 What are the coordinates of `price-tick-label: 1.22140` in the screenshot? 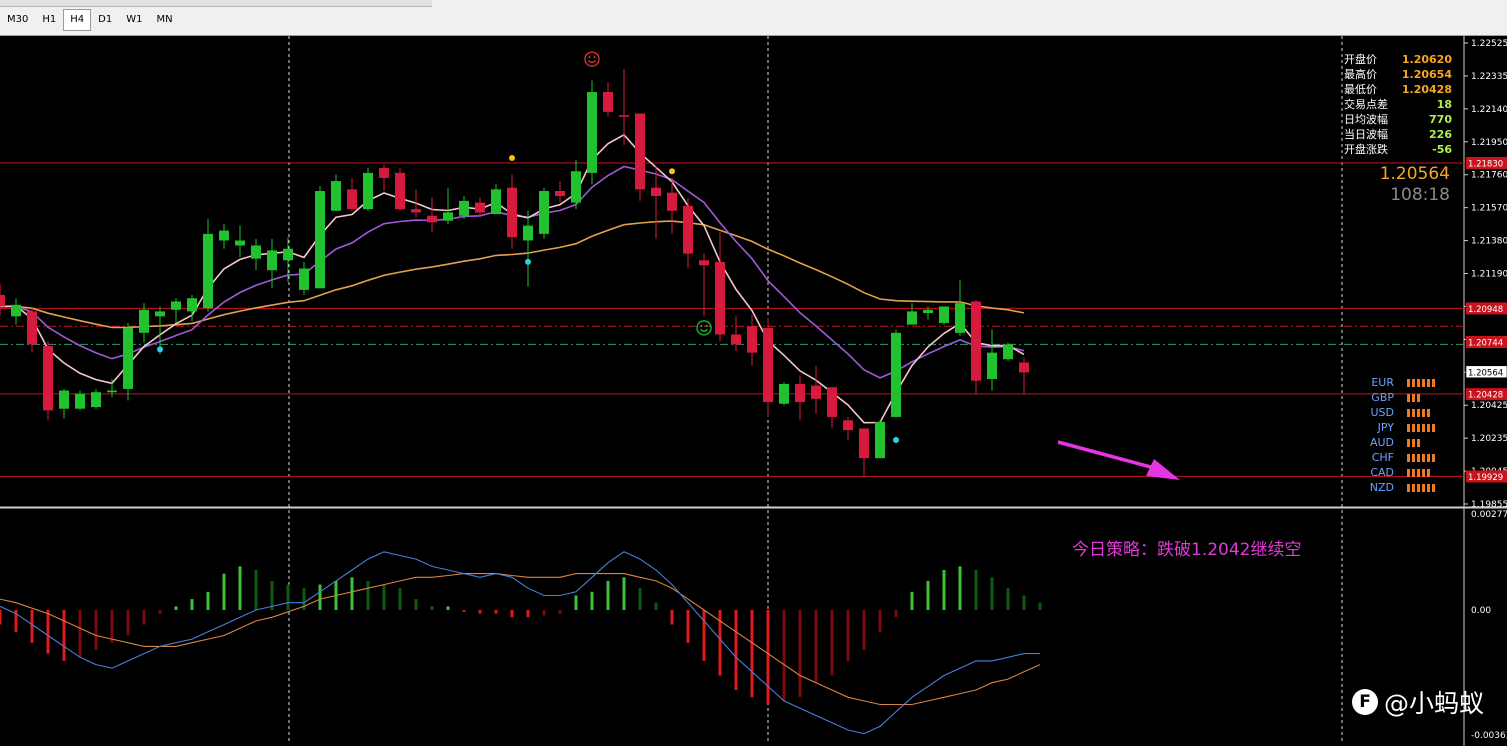 It's located at (1489, 110).